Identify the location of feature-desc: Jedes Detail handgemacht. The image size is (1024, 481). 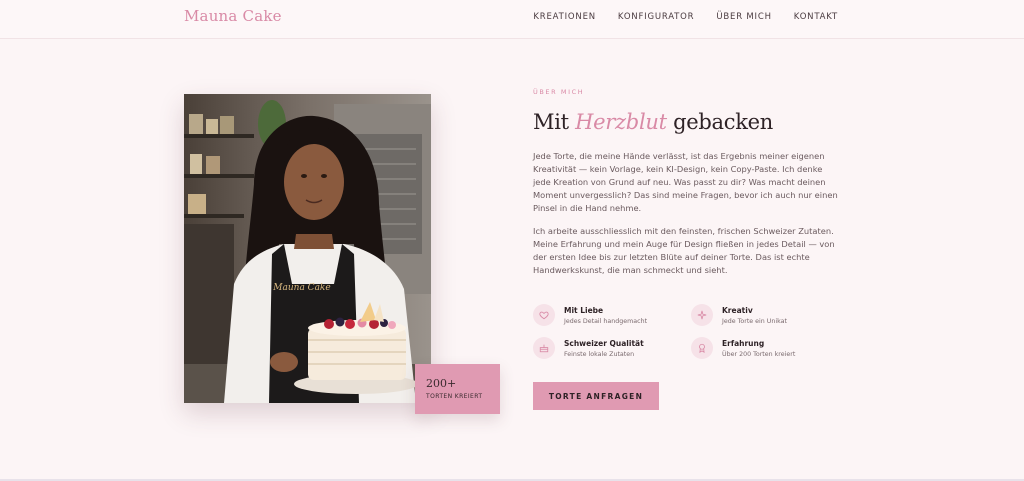
(606, 321).